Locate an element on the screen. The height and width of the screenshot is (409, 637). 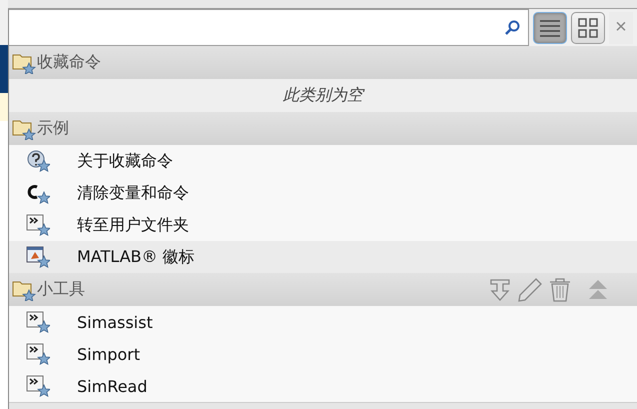
empty-message: 此类别为空 is located at coordinates (323, 95).